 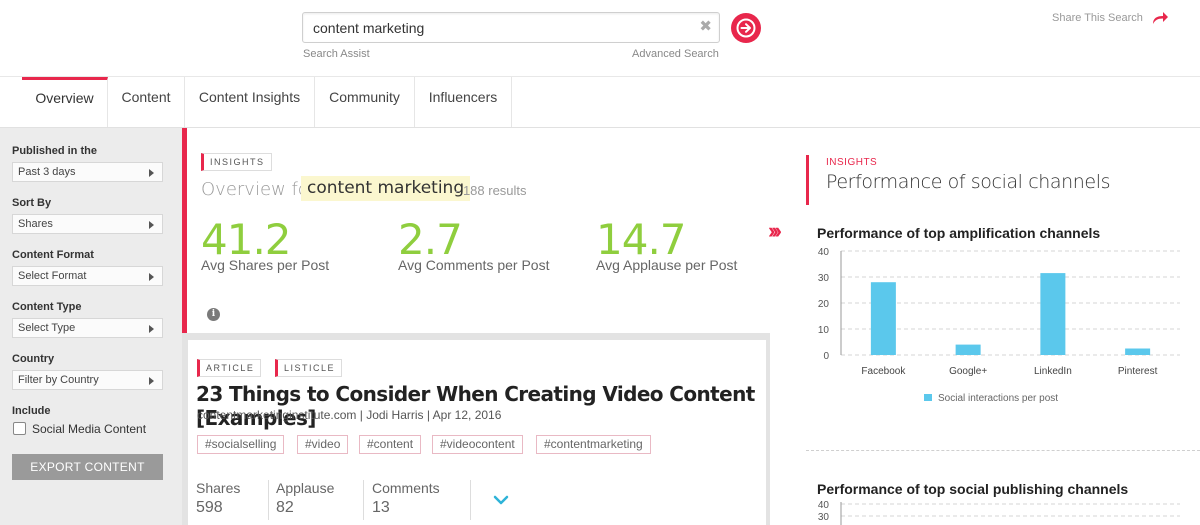 I want to click on country-select: Filter by Country, so click(x=87, y=380).